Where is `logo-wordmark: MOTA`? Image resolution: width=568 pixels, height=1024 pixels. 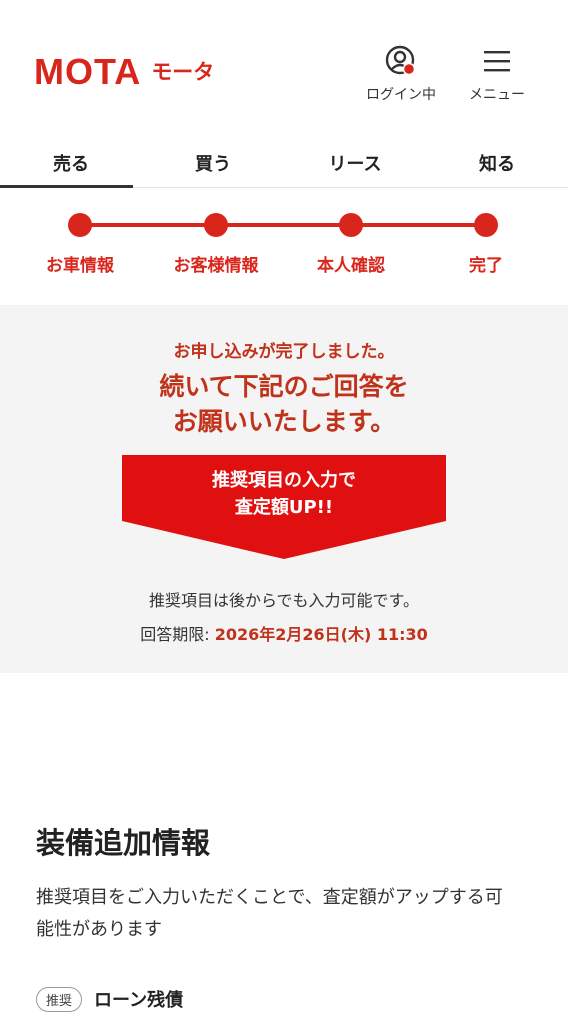 logo-wordmark: MOTA is located at coordinates (88, 71).